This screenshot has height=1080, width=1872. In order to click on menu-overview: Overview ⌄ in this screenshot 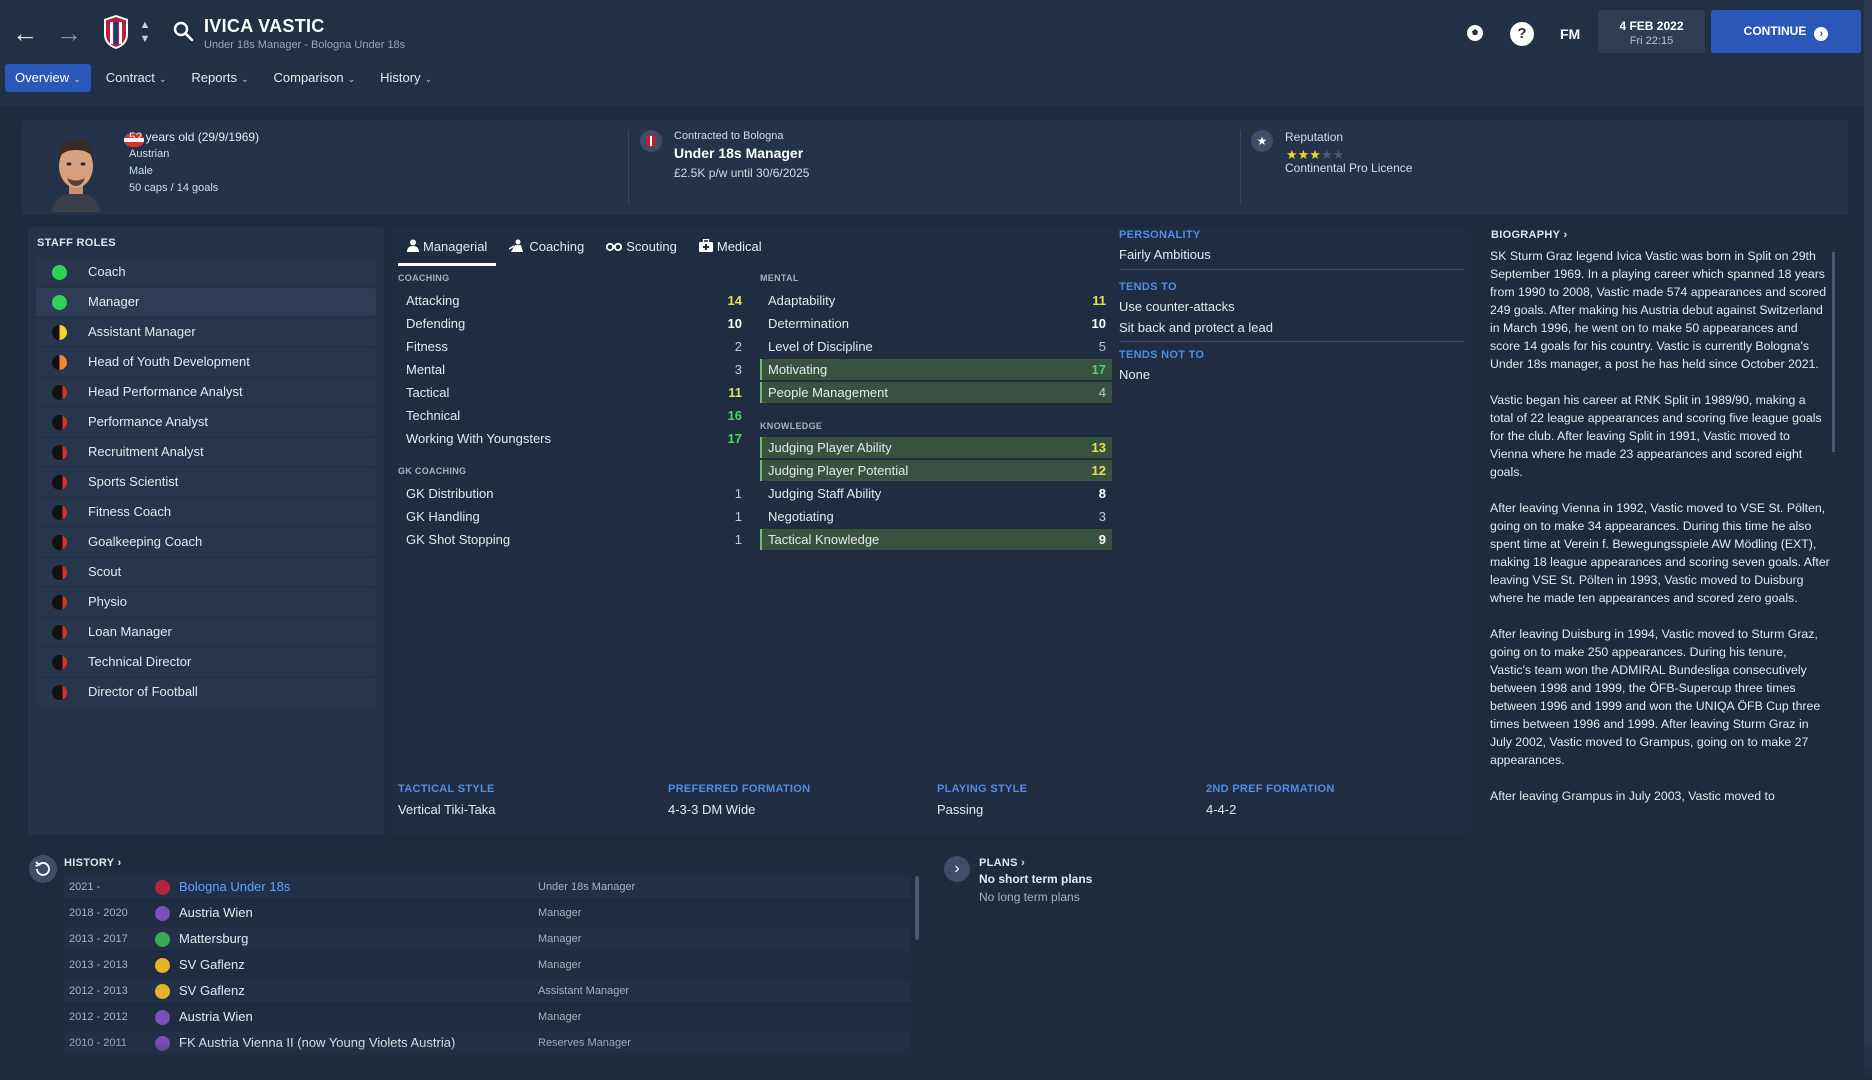, I will do `click(48, 78)`.